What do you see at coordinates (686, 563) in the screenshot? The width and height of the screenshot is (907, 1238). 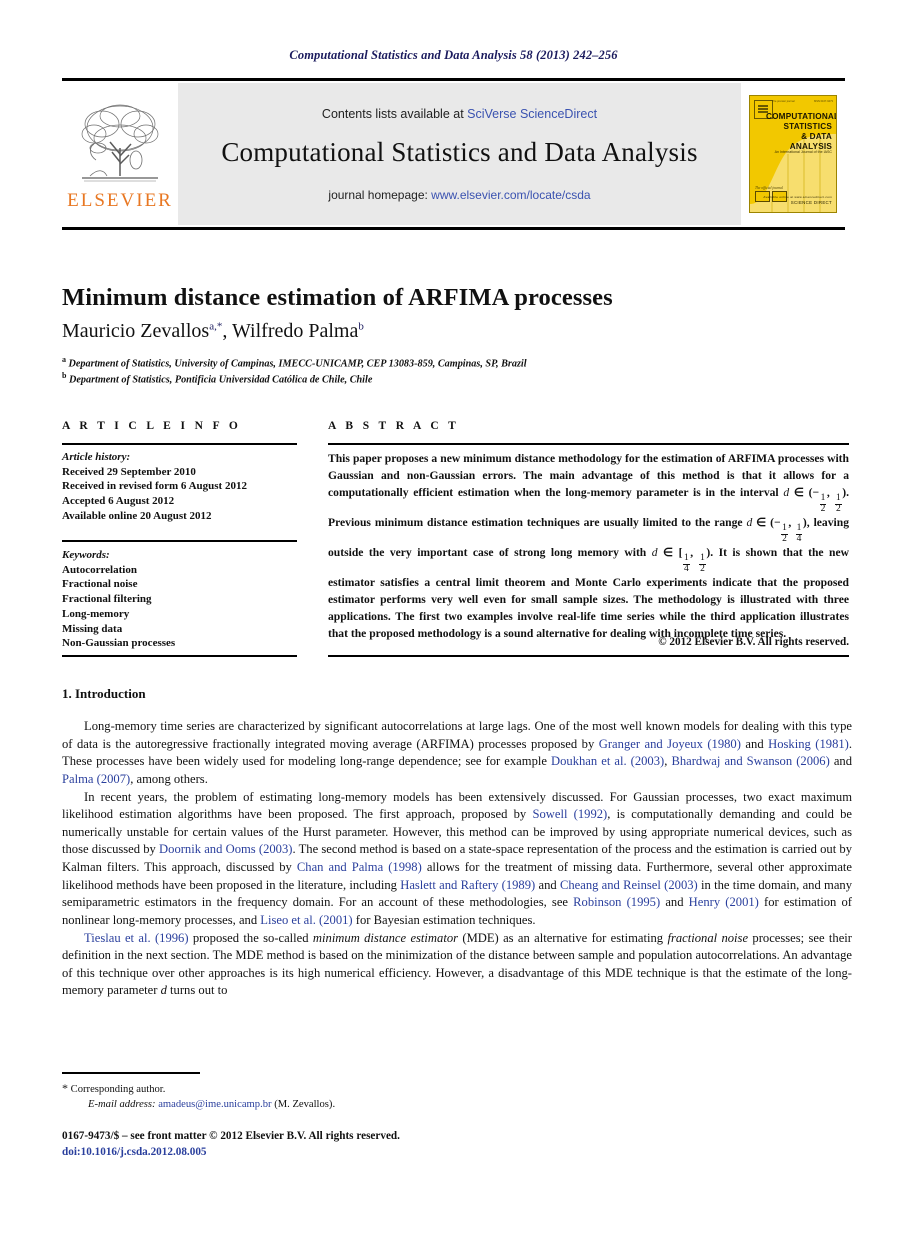 I see `abstract-fraction-3a: 14` at bounding box center [686, 563].